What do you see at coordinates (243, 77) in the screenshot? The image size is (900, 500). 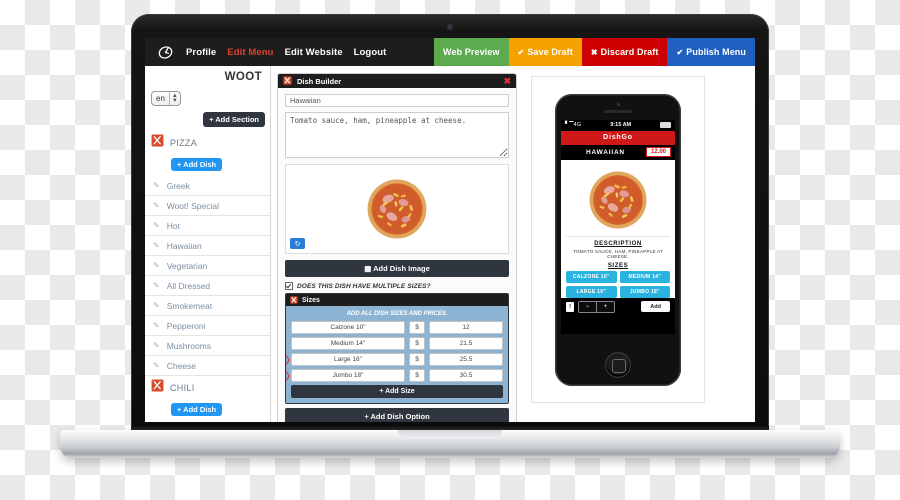 I see `restaurant-name: WOOT` at bounding box center [243, 77].